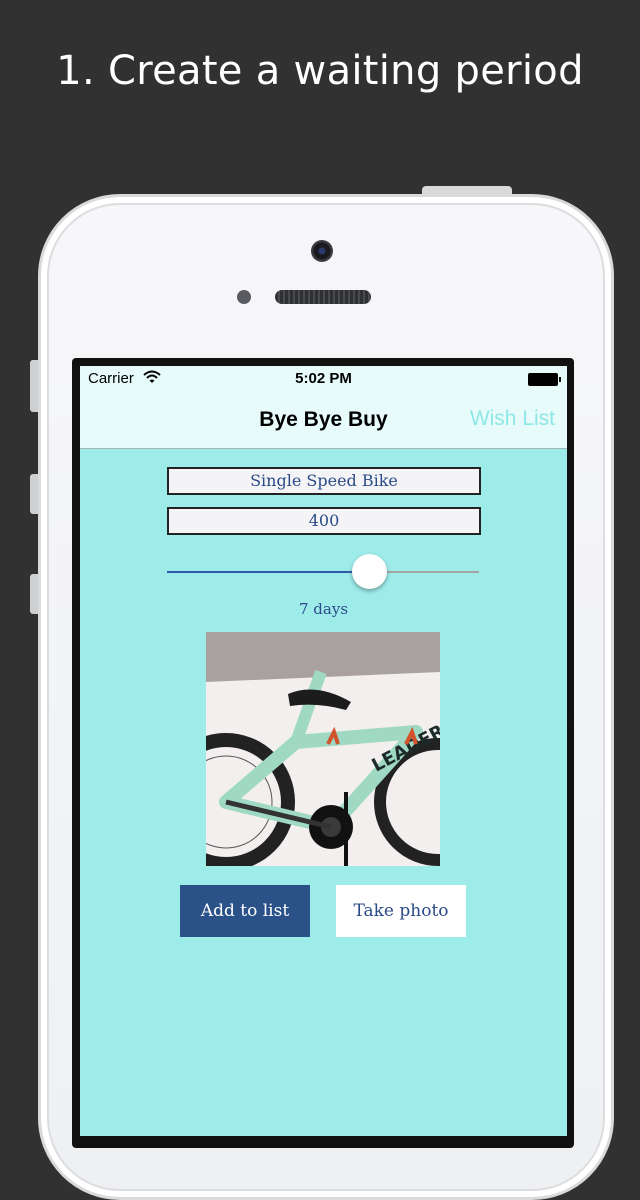  What do you see at coordinates (324, 521) in the screenshot?
I see `price-field: 400` at bounding box center [324, 521].